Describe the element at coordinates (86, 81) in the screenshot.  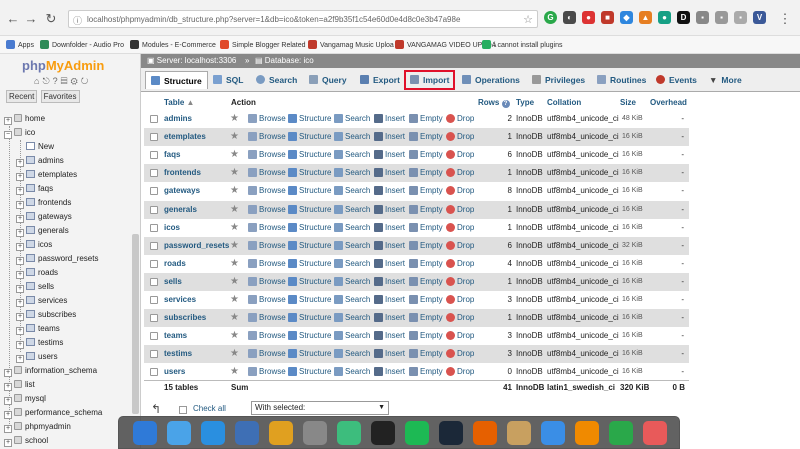
I see `reload-icon: ↻` at that location.